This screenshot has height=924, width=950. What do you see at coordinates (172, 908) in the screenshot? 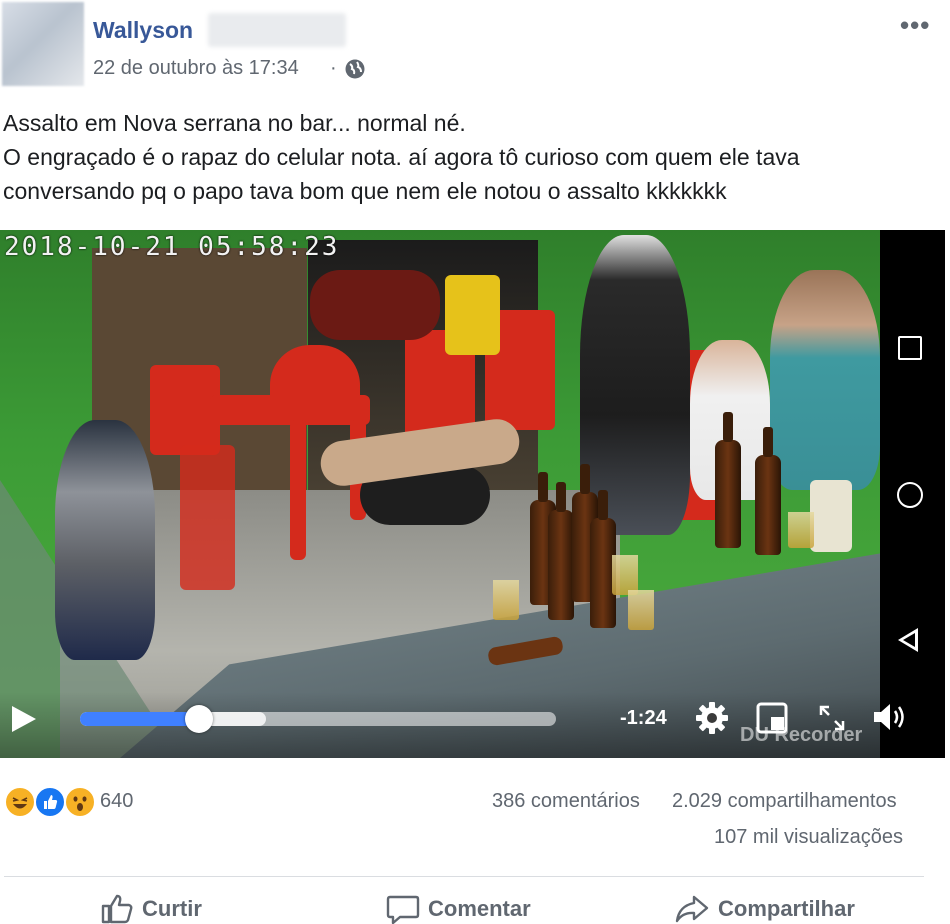
I see `like-label: Curtir` at bounding box center [172, 908].